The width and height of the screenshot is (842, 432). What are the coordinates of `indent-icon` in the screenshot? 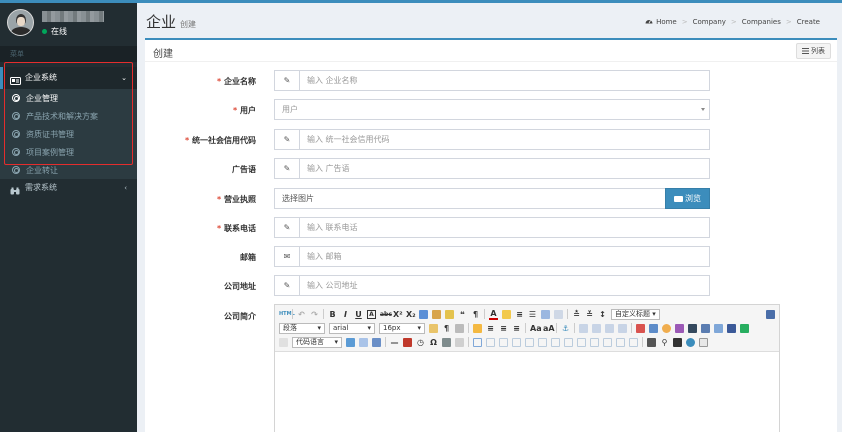 It's located at (459, 328).